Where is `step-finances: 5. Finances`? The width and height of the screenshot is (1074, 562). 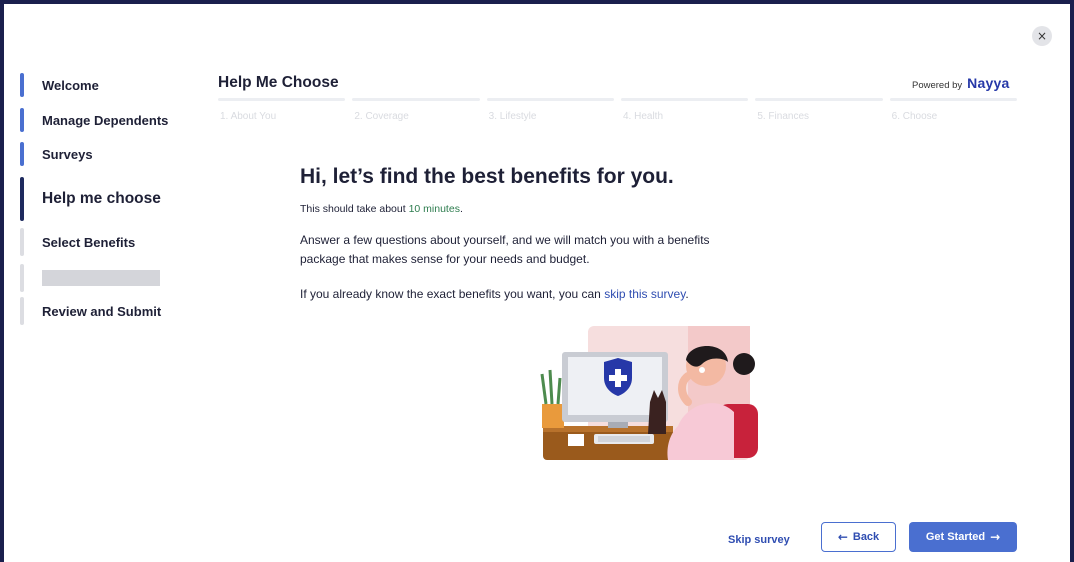 step-finances: 5. Finances is located at coordinates (819, 110).